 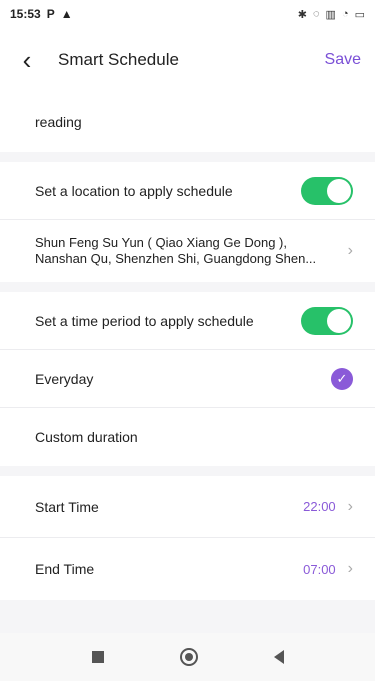 What do you see at coordinates (65, 569) in the screenshot?
I see `end-time-label: End Time` at bounding box center [65, 569].